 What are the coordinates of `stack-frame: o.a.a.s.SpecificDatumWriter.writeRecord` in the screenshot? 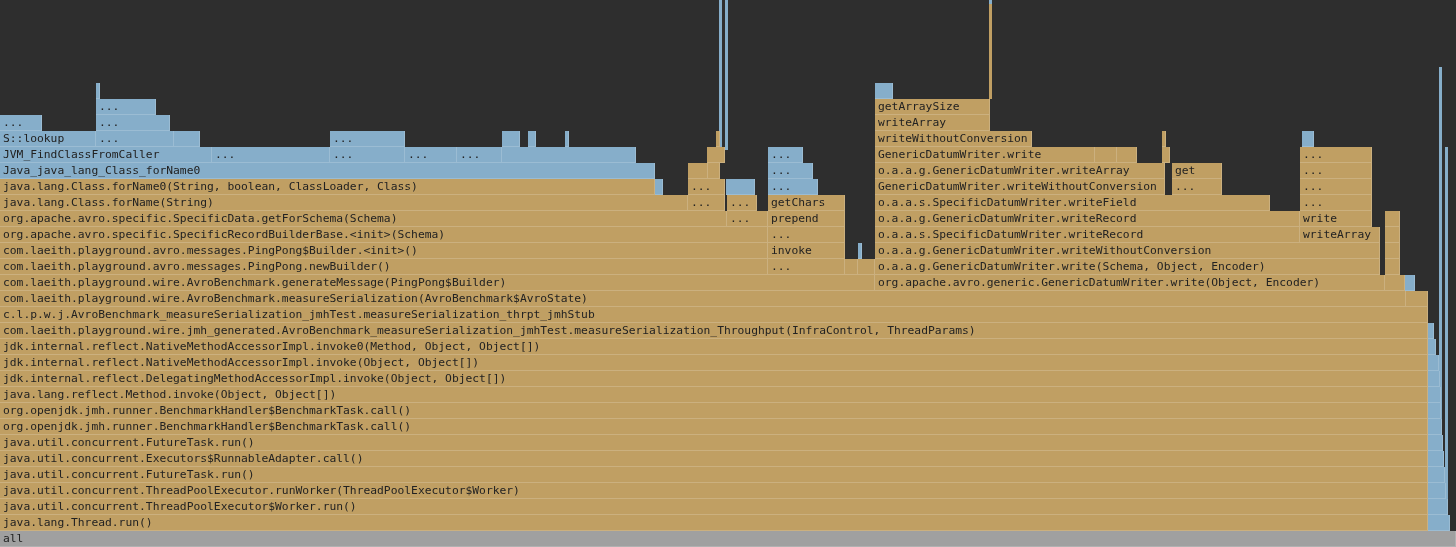 It's located at (1087, 235).